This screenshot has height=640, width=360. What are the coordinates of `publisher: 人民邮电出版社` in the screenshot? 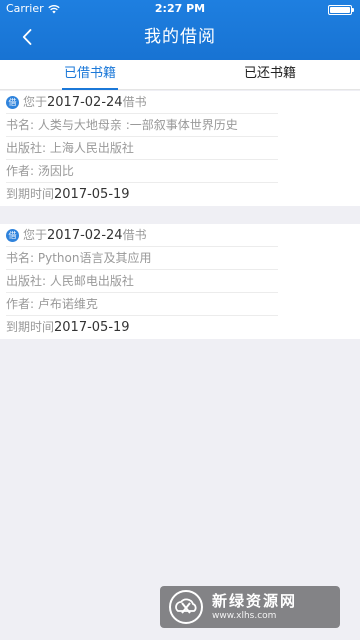 It's located at (91, 281).